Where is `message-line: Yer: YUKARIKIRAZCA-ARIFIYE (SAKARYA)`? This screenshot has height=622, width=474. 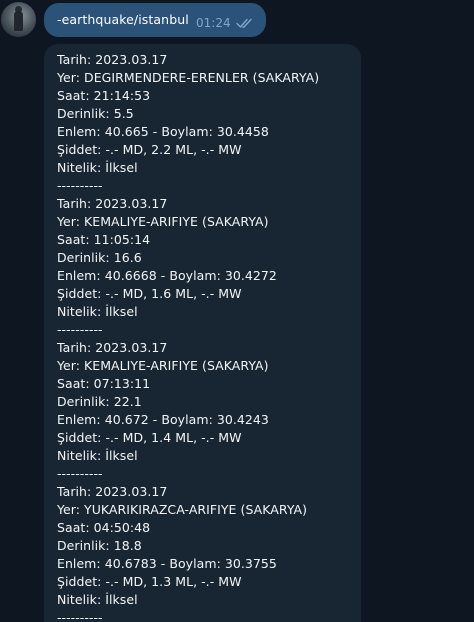
message-line: Yer: YUKARIKIRAZCA-ARIFIYE (SAKARYA) is located at coordinates (182, 509).